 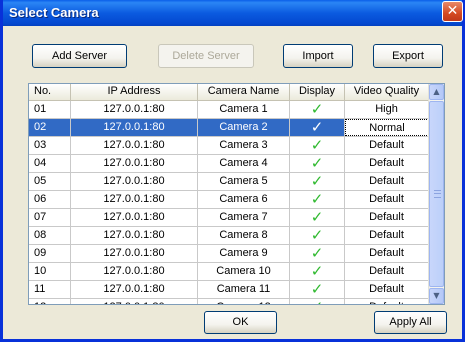 I want to click on export-button: Export, so click(x=408, y=56).